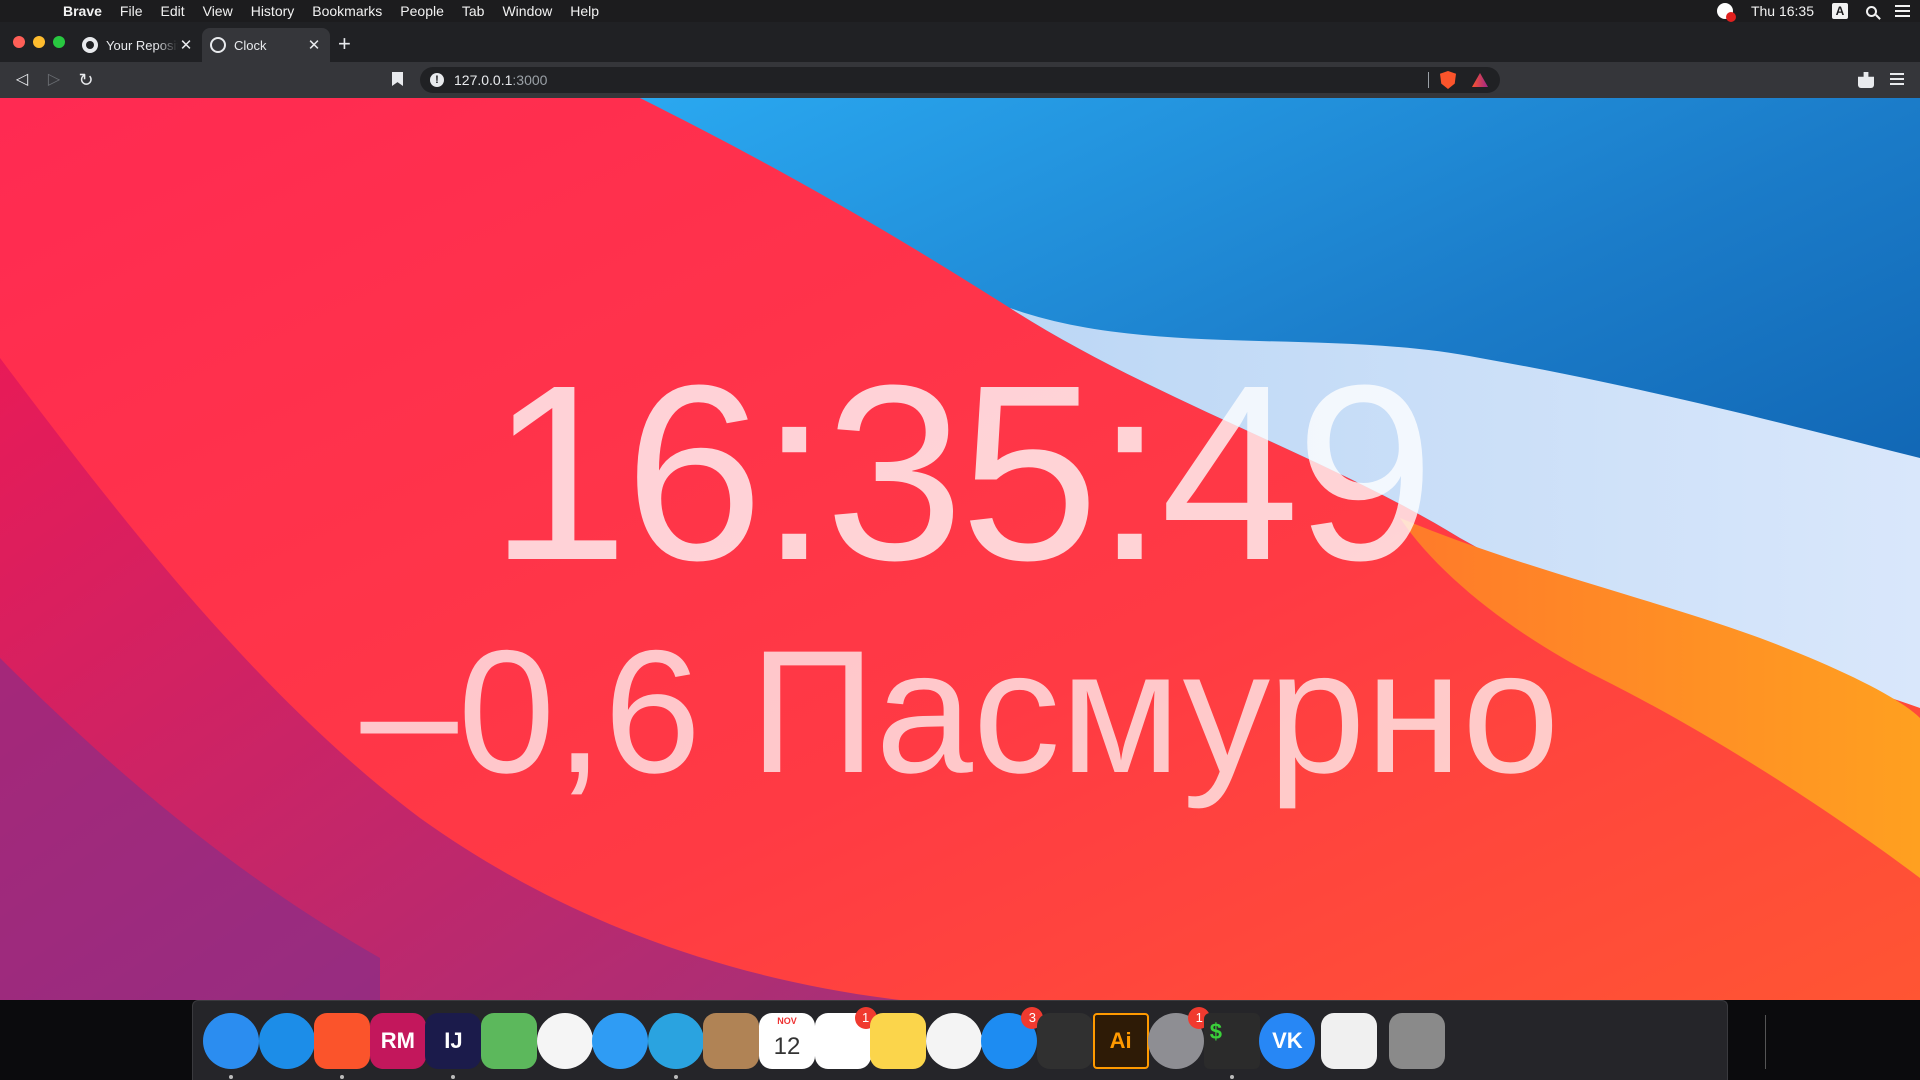 The width and height of the screenshot is (1920, 1080). Describe the element at coordinates (1428, 80) in the screenshot. I see `omnibox-divider` at that location.